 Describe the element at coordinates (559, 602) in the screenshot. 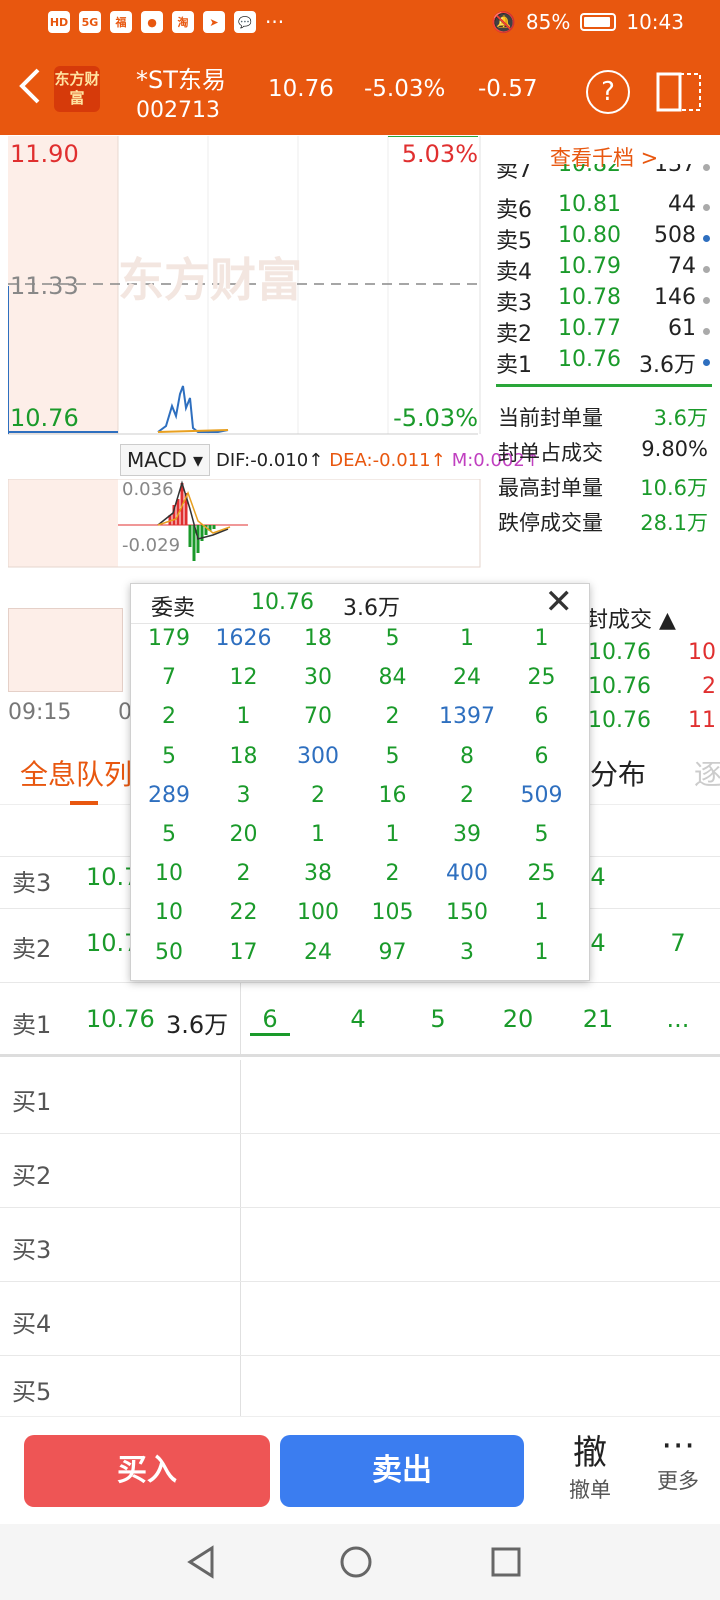

I see `close-icon: ✕` at that location.